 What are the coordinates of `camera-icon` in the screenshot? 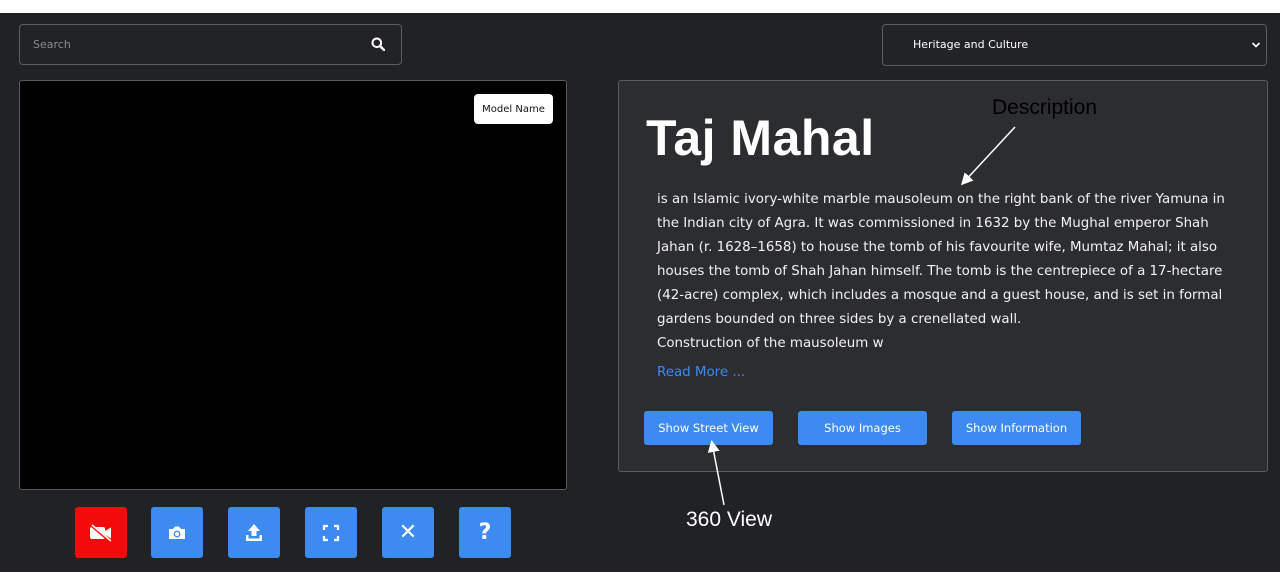 It's located at (177, 532).